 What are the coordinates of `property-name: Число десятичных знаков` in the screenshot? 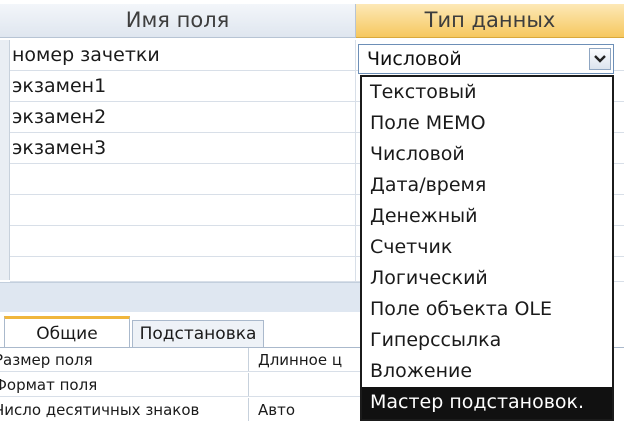 It's located at (124, 409).